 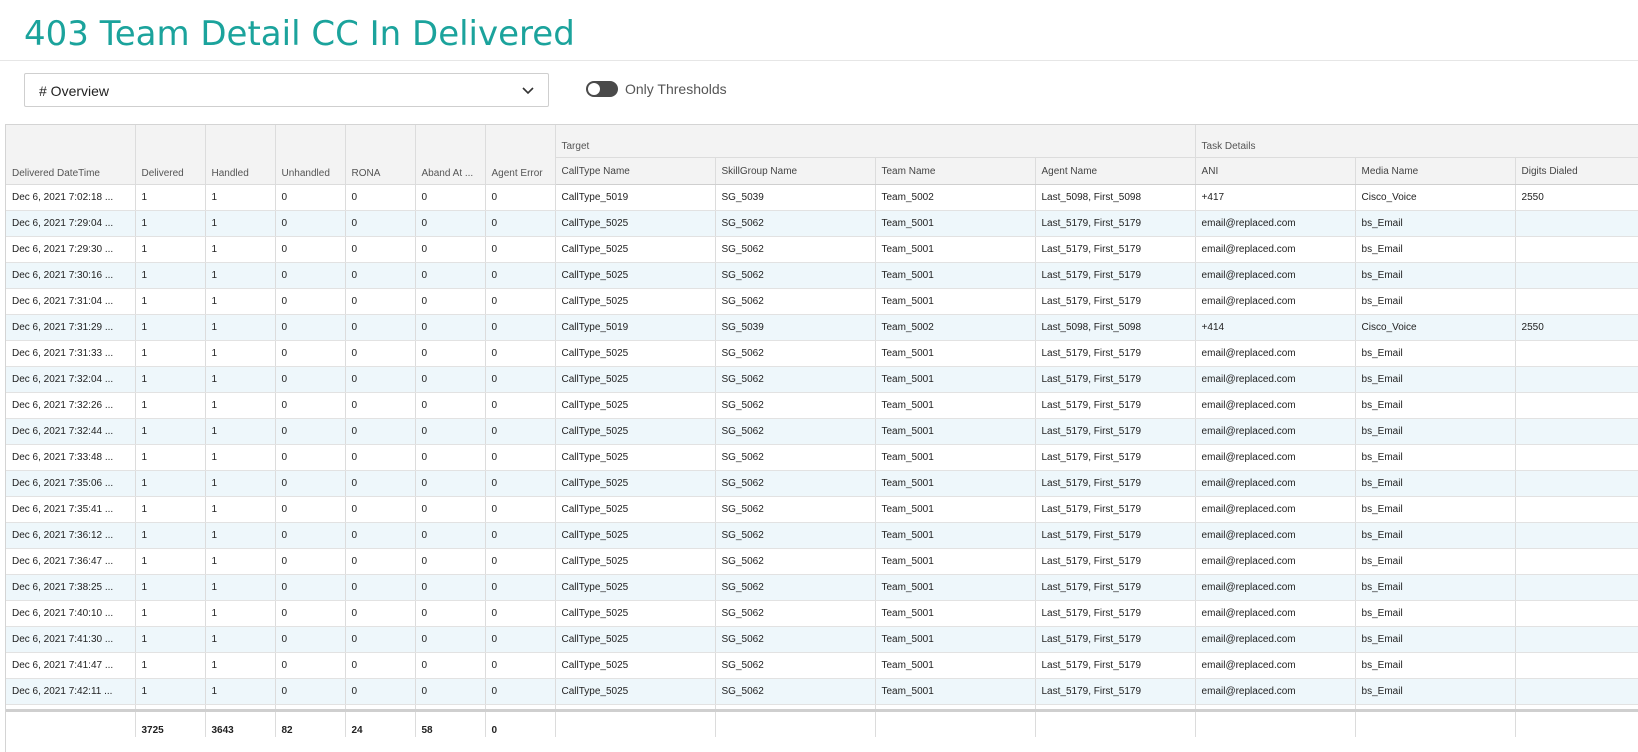 I want to click on table-cell: 2550, so click(x=1576, y=197).